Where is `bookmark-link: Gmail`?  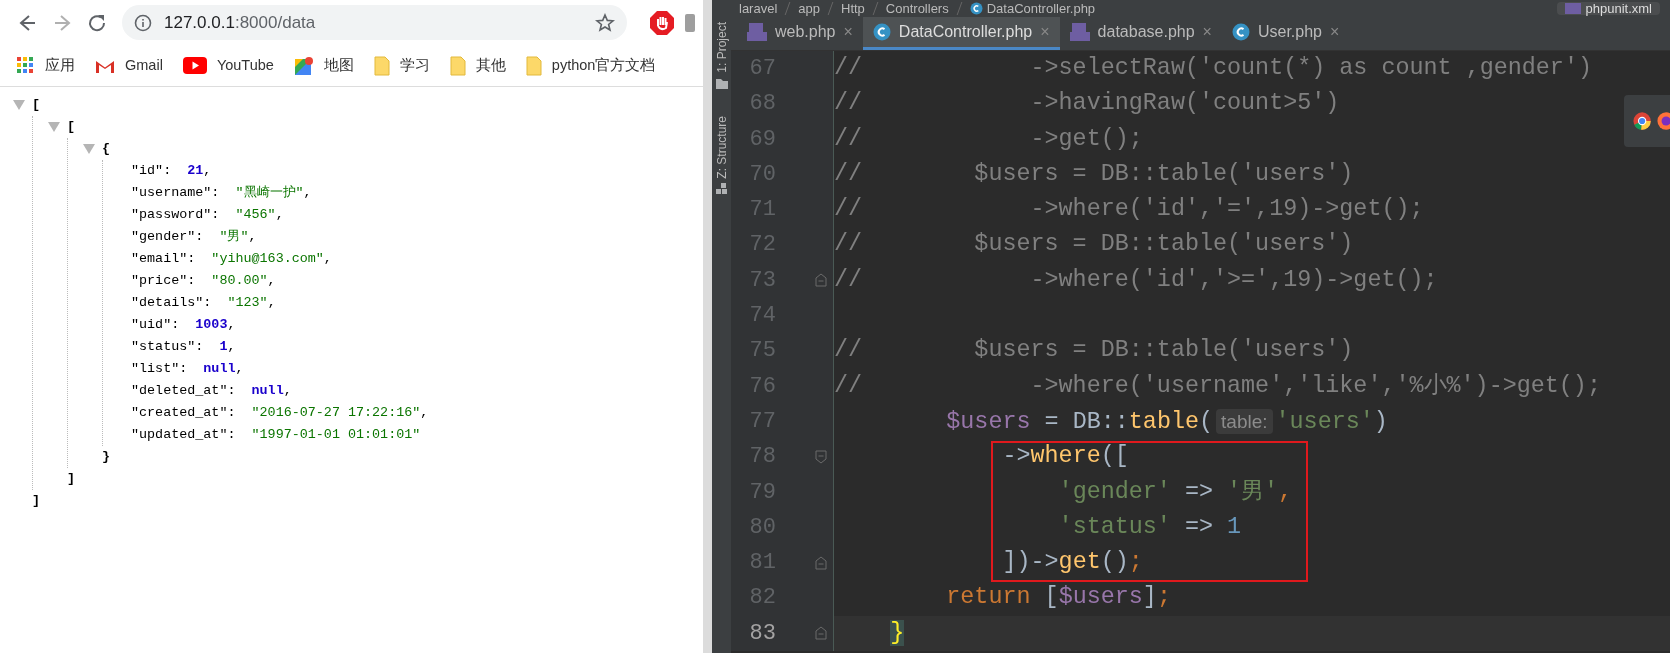 bookmark-link: Gmail is located at coordinates (129, 65).